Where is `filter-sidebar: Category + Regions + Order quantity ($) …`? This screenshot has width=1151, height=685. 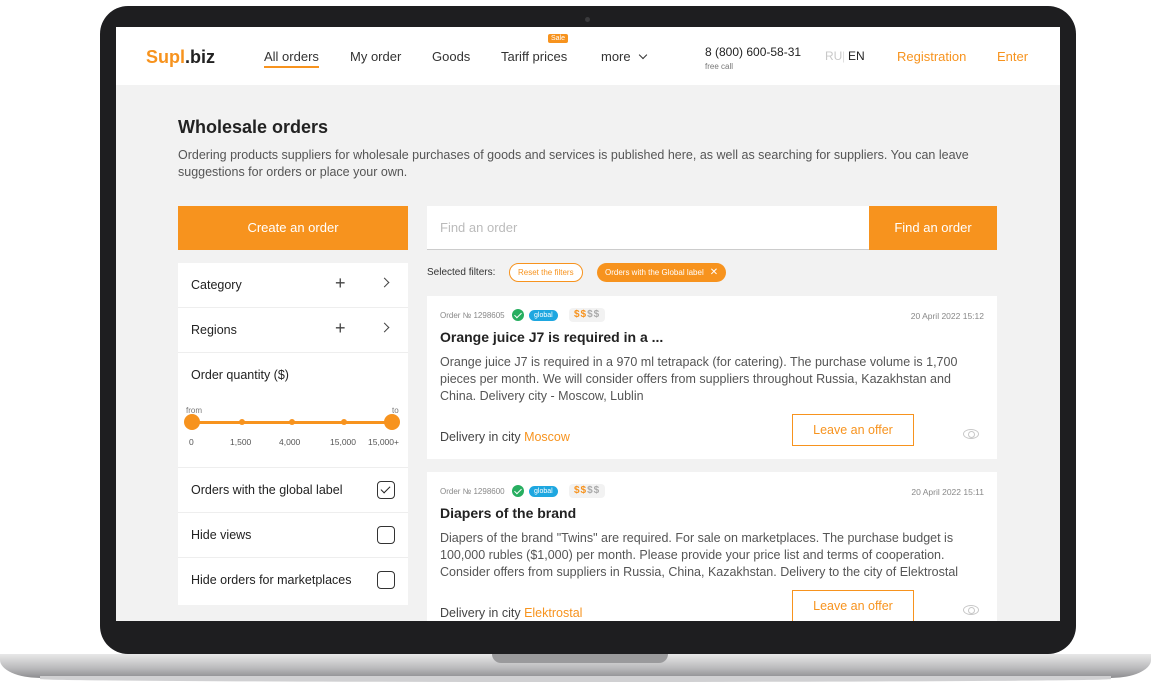 filter-sidebar: Category + Regions + Order quantity ($) … is located at coordinates (293, 434).